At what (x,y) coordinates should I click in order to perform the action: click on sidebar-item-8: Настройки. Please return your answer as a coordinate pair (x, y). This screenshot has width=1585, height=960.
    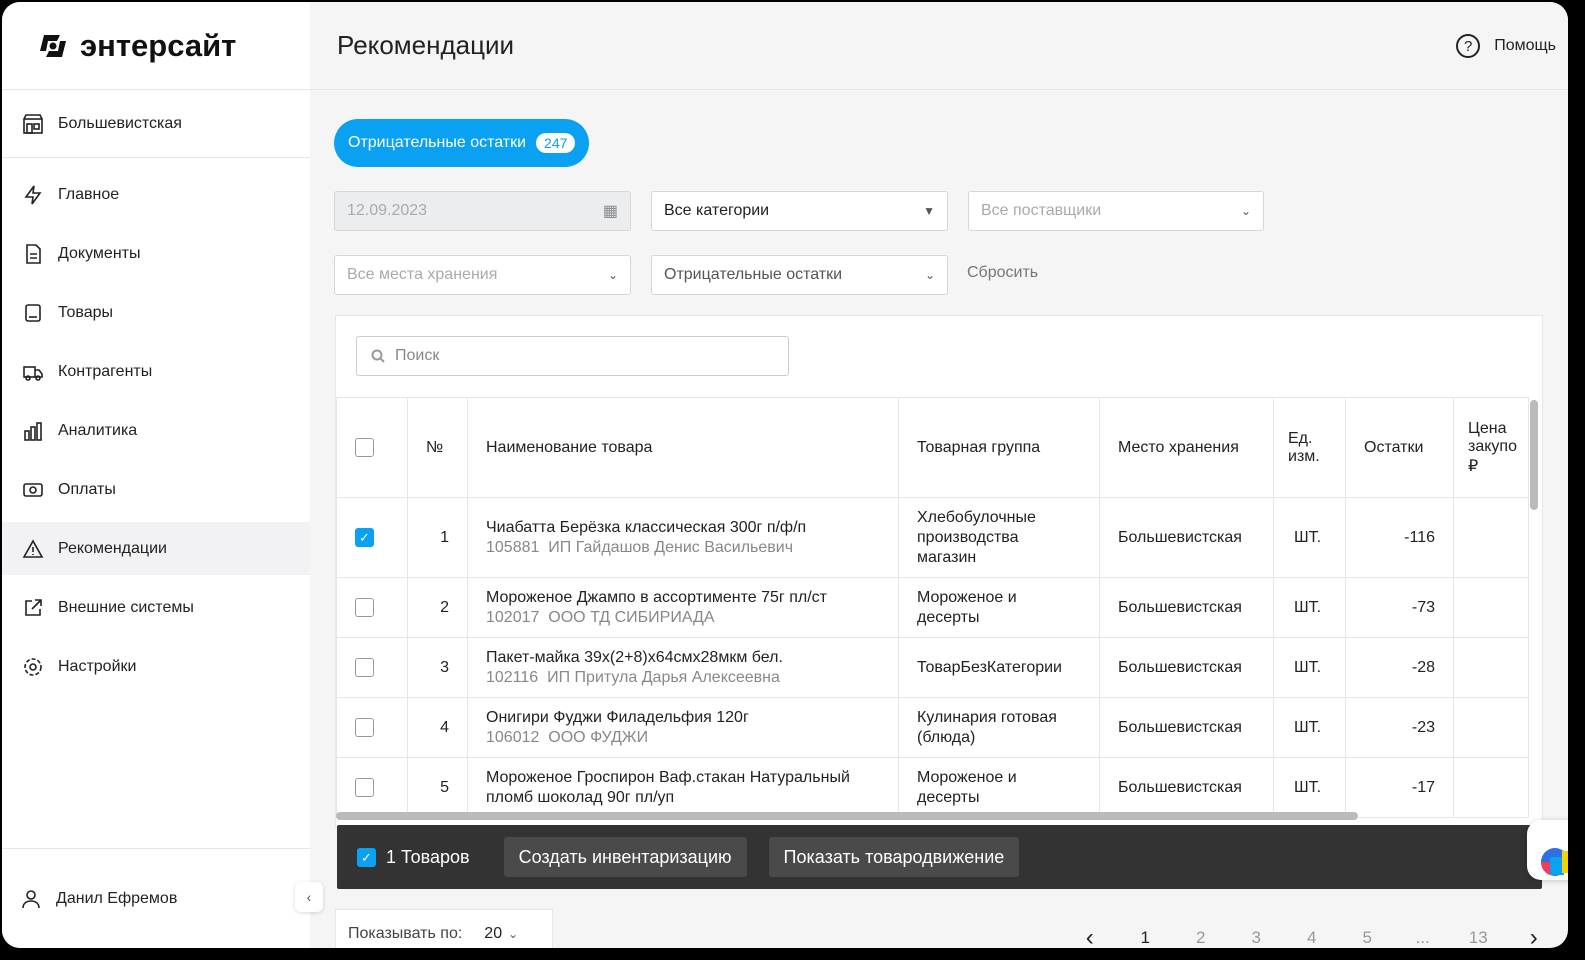
    Looking at the image, I should click on (156, 666).